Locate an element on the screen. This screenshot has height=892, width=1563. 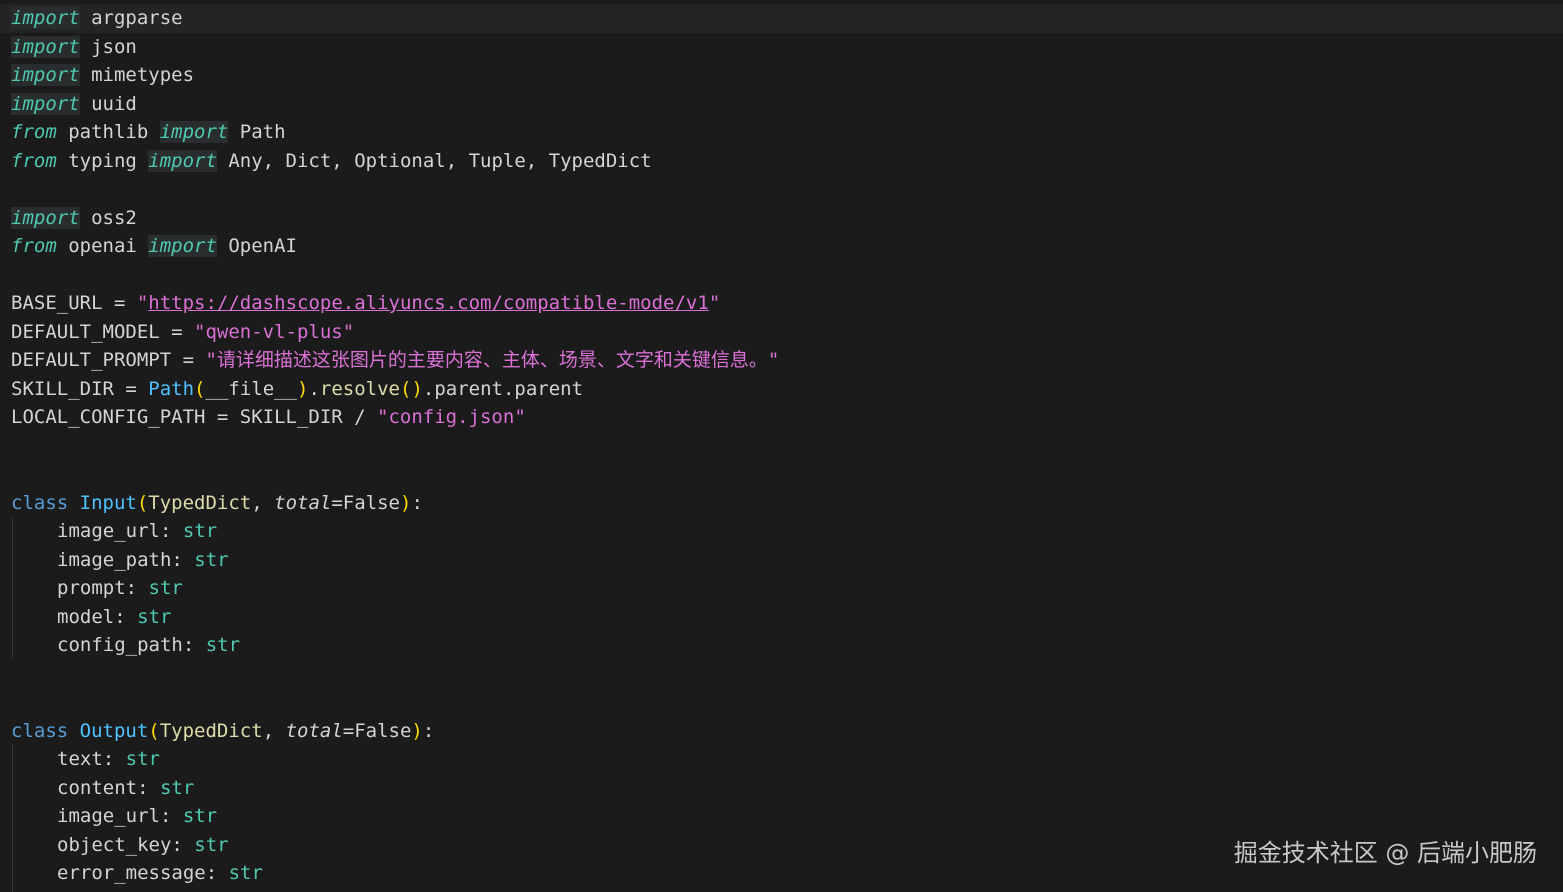
code-line-29: image_url: str is located at coordinates (137, 816).